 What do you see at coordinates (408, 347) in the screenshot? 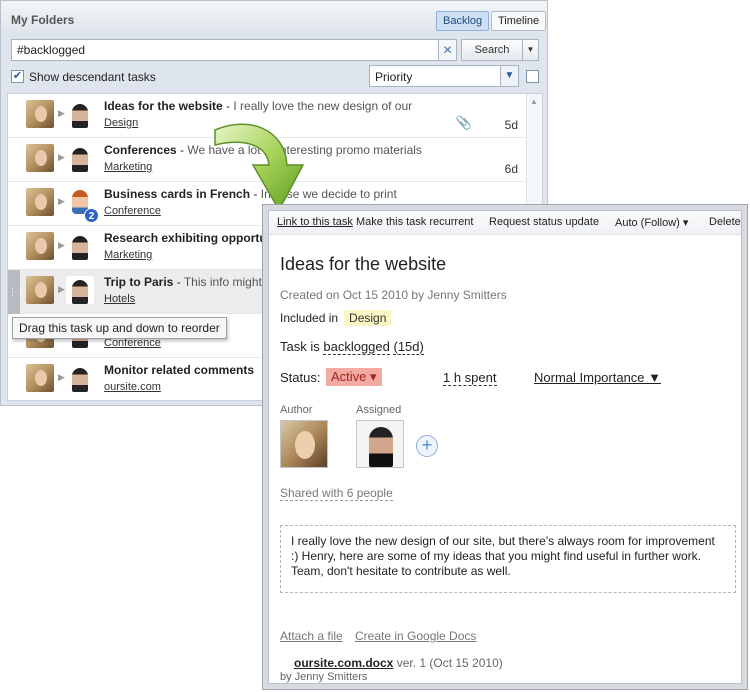
I see `task-state-age: (15d)` at bounding box center [408, 347].